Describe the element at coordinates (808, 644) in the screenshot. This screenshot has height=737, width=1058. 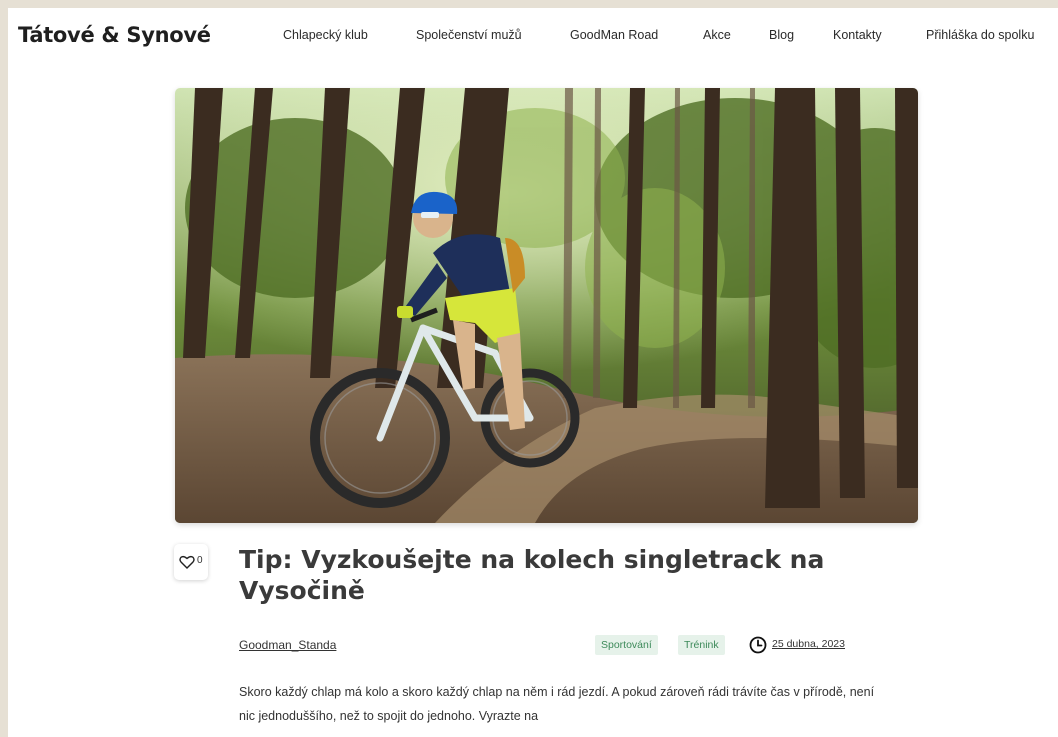
I see `post-date-link: 25 dubna, 2023` at that location.